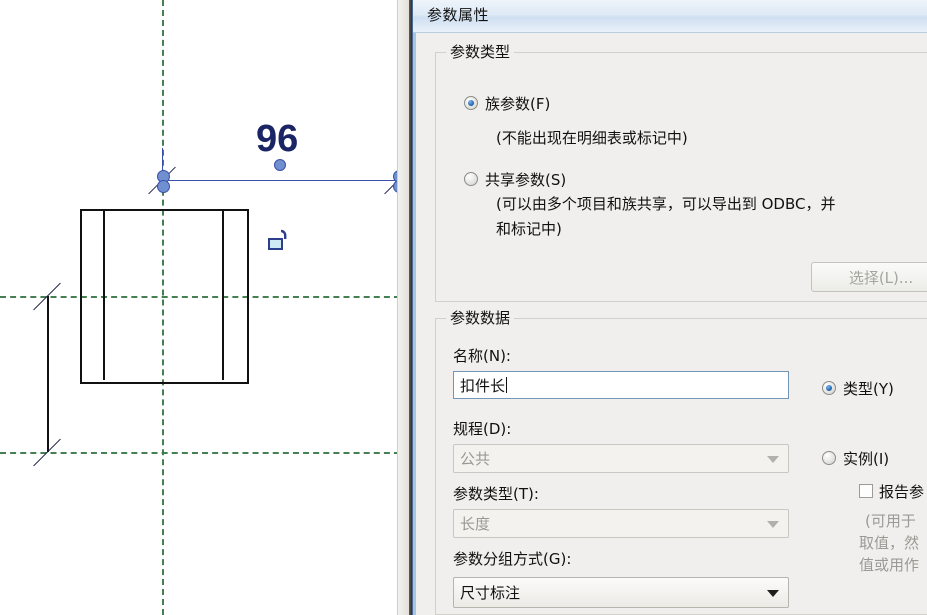 This screenshot has width=927, height=615. What do you see at coordinates (223, 294) in the screenshot?
I see `geometry-inner-line-right` at bounding box center [223, 294].